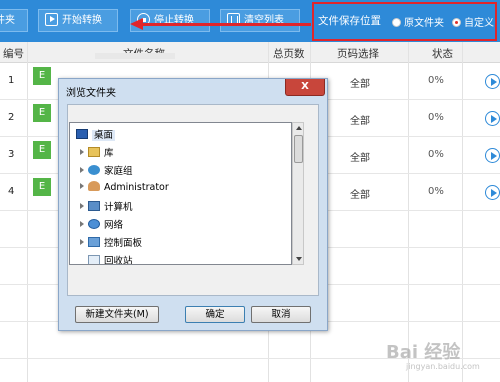 This screenshot has width=500, height=382. I want to click on tree-item-recycle-bin: 回收站, so click(110, 258).